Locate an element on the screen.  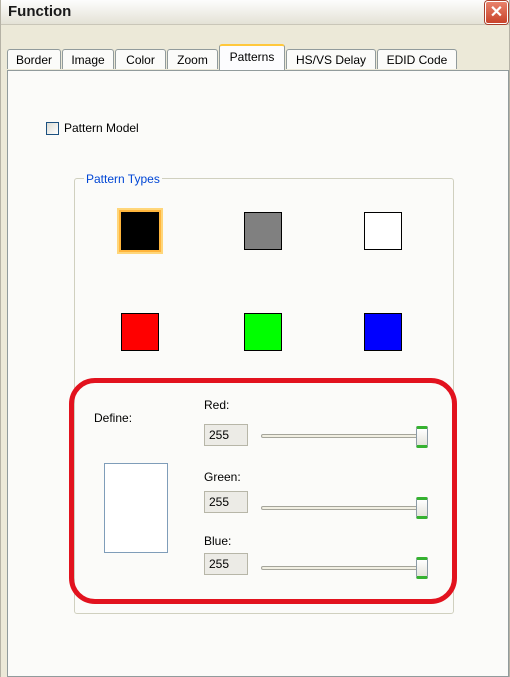
close-icon: ✕ is located at coordinates (496, 12).